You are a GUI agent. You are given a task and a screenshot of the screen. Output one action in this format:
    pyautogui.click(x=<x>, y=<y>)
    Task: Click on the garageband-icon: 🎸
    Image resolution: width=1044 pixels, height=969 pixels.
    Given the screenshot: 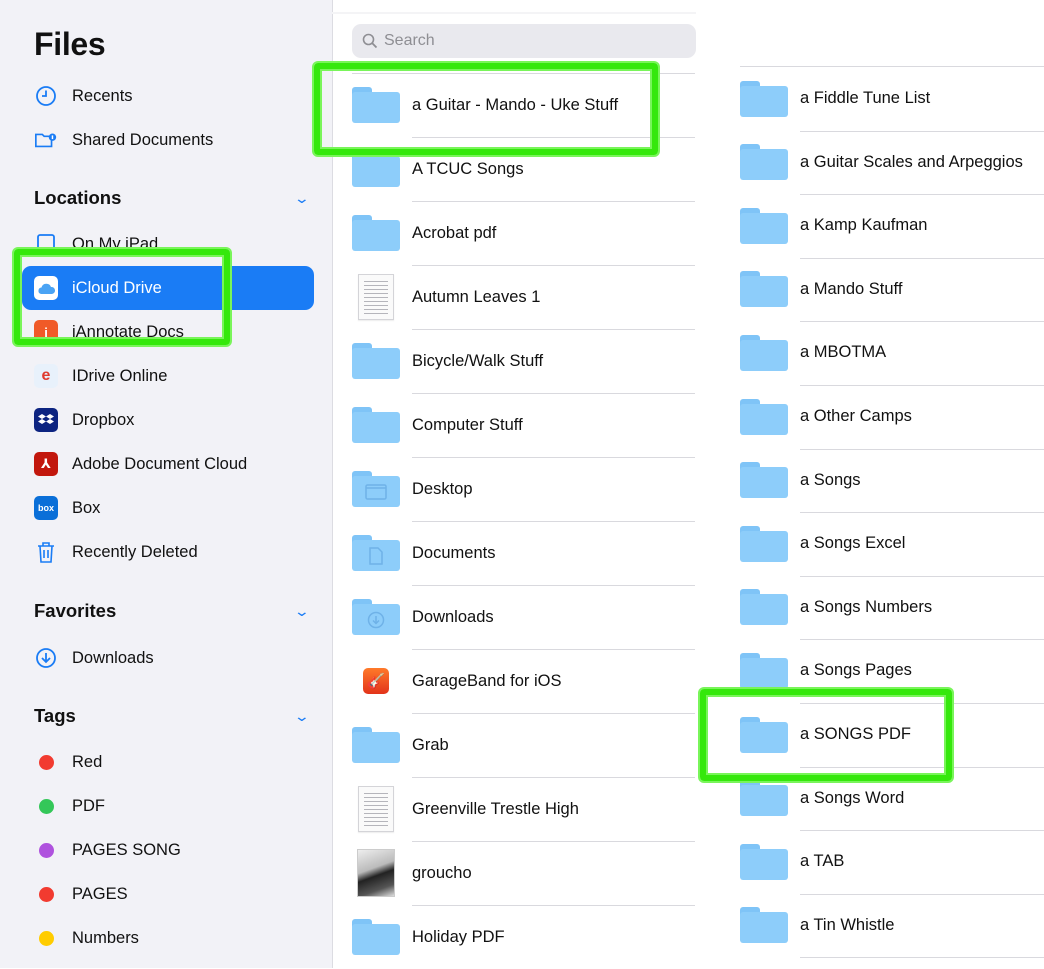 What is the action you would take?
    pyautogui.click(x=376, y=681)
    